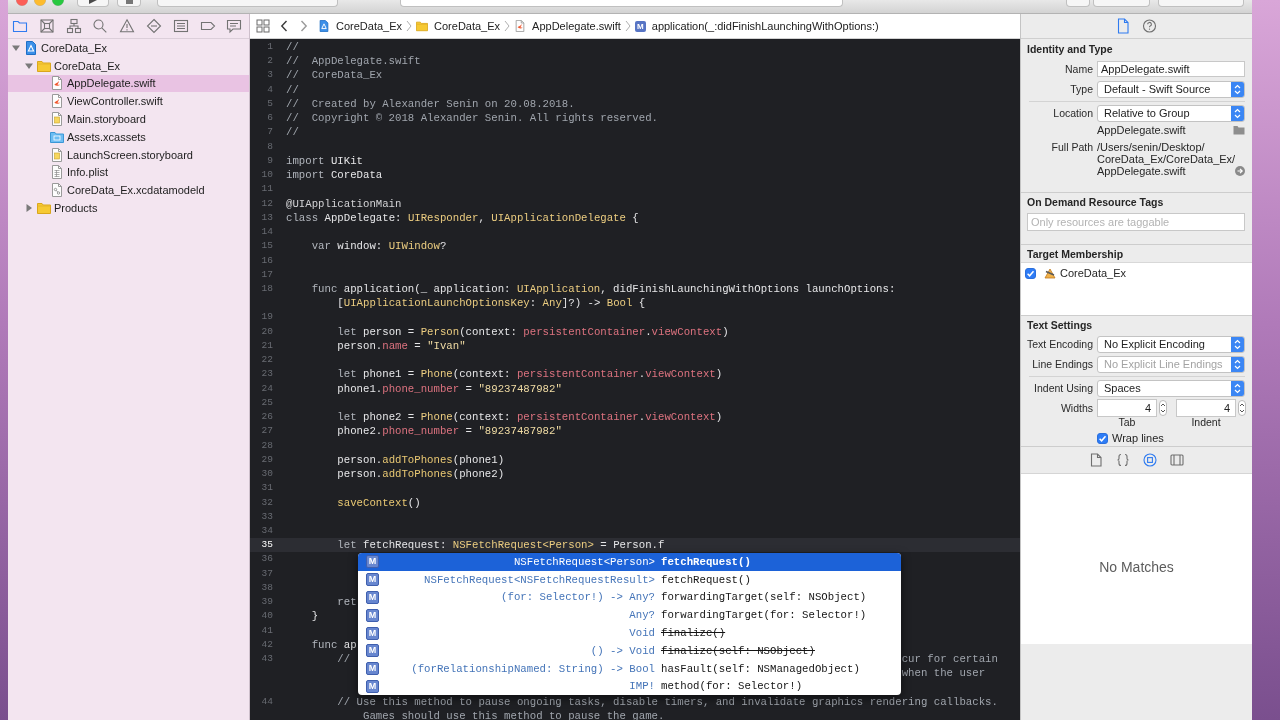  I want to click on line-number: 39, so click(267, 602).